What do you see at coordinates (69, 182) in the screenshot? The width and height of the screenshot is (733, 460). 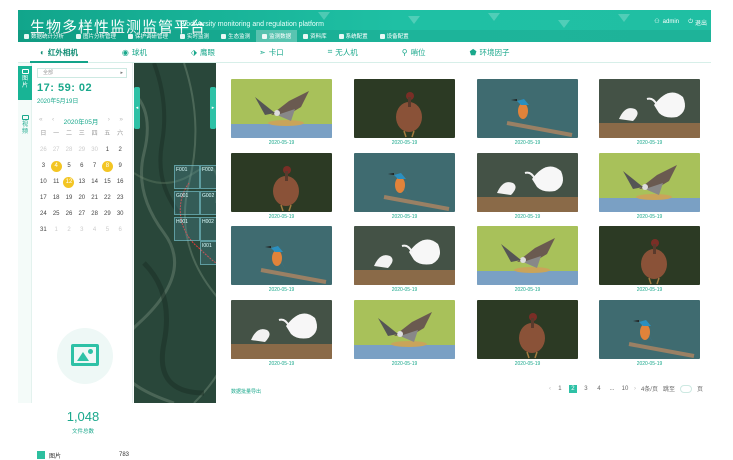 I see `calendar-day-marked: 12` at bounding box center [69, 182].